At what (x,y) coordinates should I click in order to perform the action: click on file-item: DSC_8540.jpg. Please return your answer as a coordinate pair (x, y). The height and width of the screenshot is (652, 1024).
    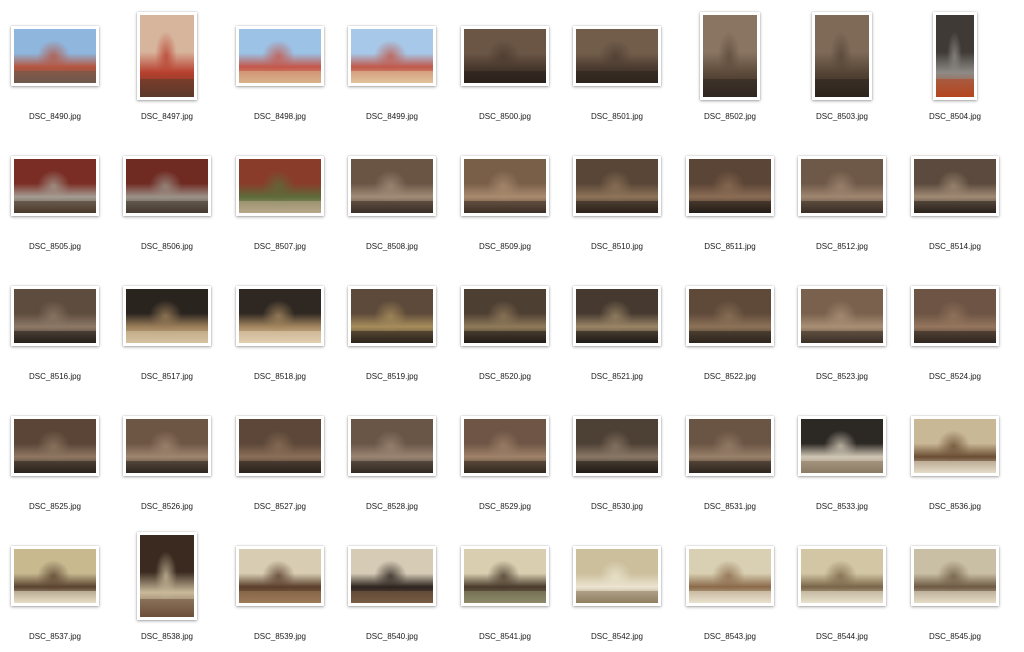
    Looking at the image, I should click on (392, 589).